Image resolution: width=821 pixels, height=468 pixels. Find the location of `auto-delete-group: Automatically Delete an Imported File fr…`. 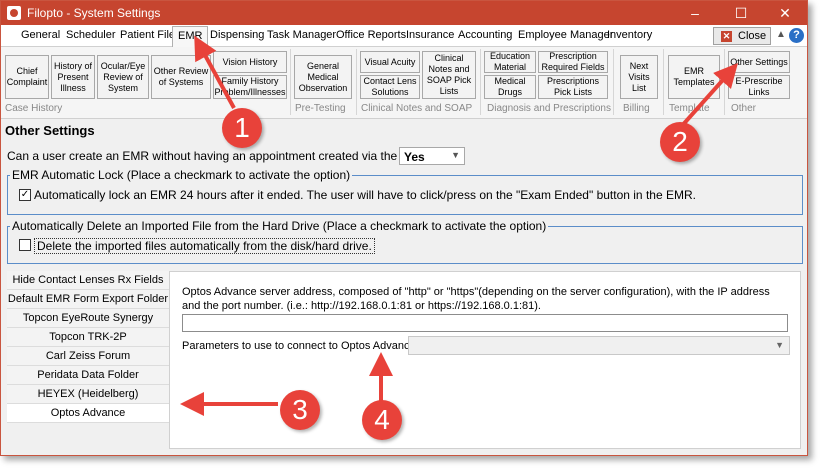

auto-delete-group: Automatically Delete an Imported File fr… is located at coordinates (405, 241).